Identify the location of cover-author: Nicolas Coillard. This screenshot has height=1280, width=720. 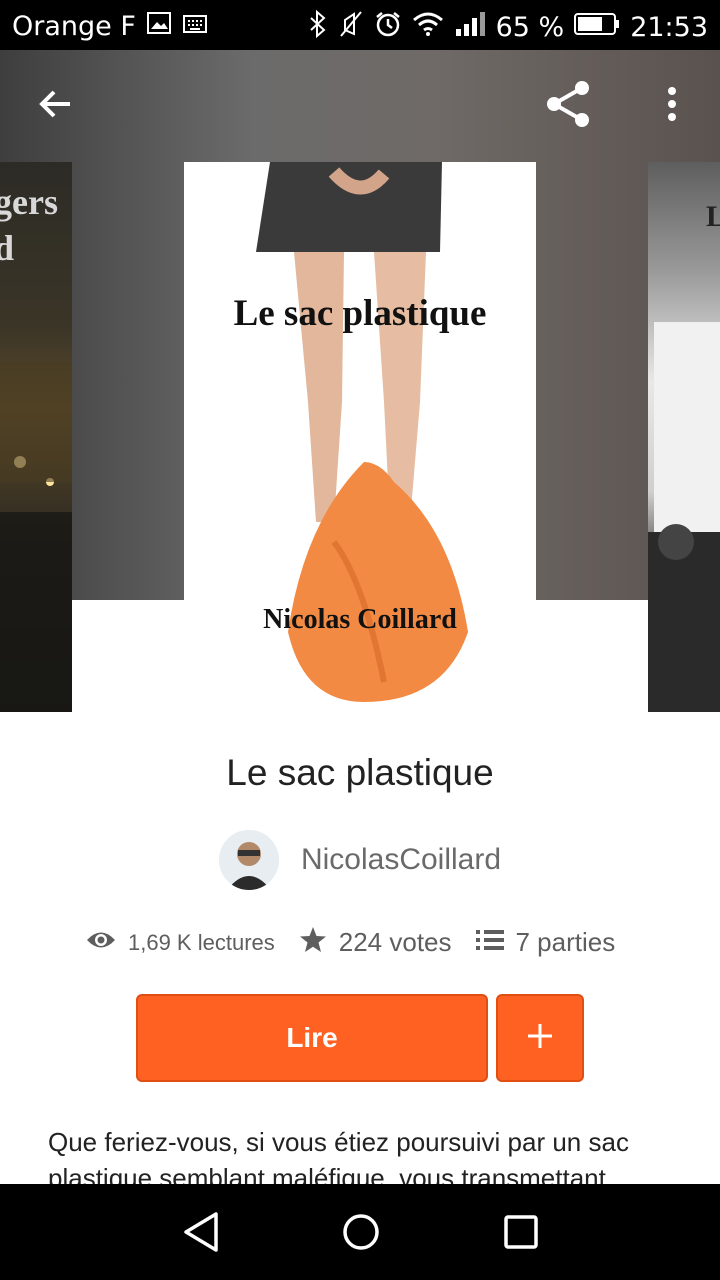
(360, 619).